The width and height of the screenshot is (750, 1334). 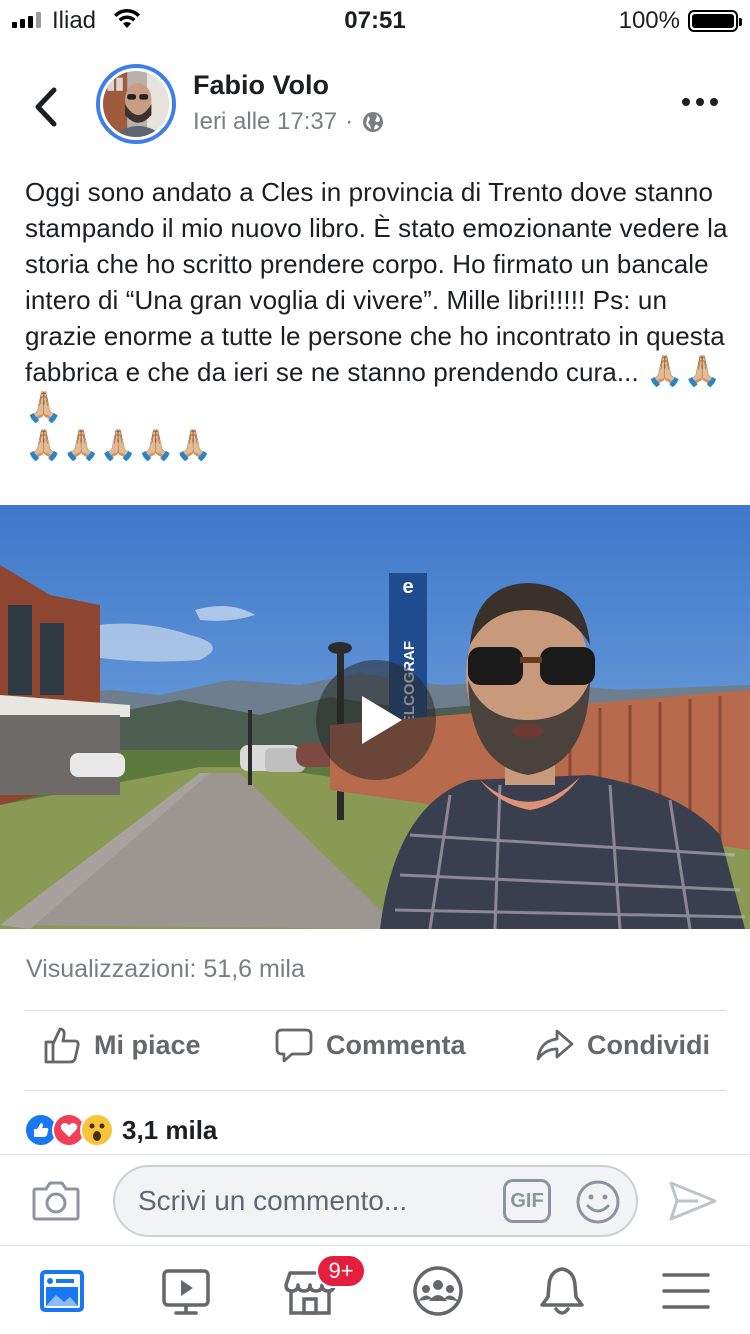 I want to click on nav-groups, so click(x=438, y=1293).